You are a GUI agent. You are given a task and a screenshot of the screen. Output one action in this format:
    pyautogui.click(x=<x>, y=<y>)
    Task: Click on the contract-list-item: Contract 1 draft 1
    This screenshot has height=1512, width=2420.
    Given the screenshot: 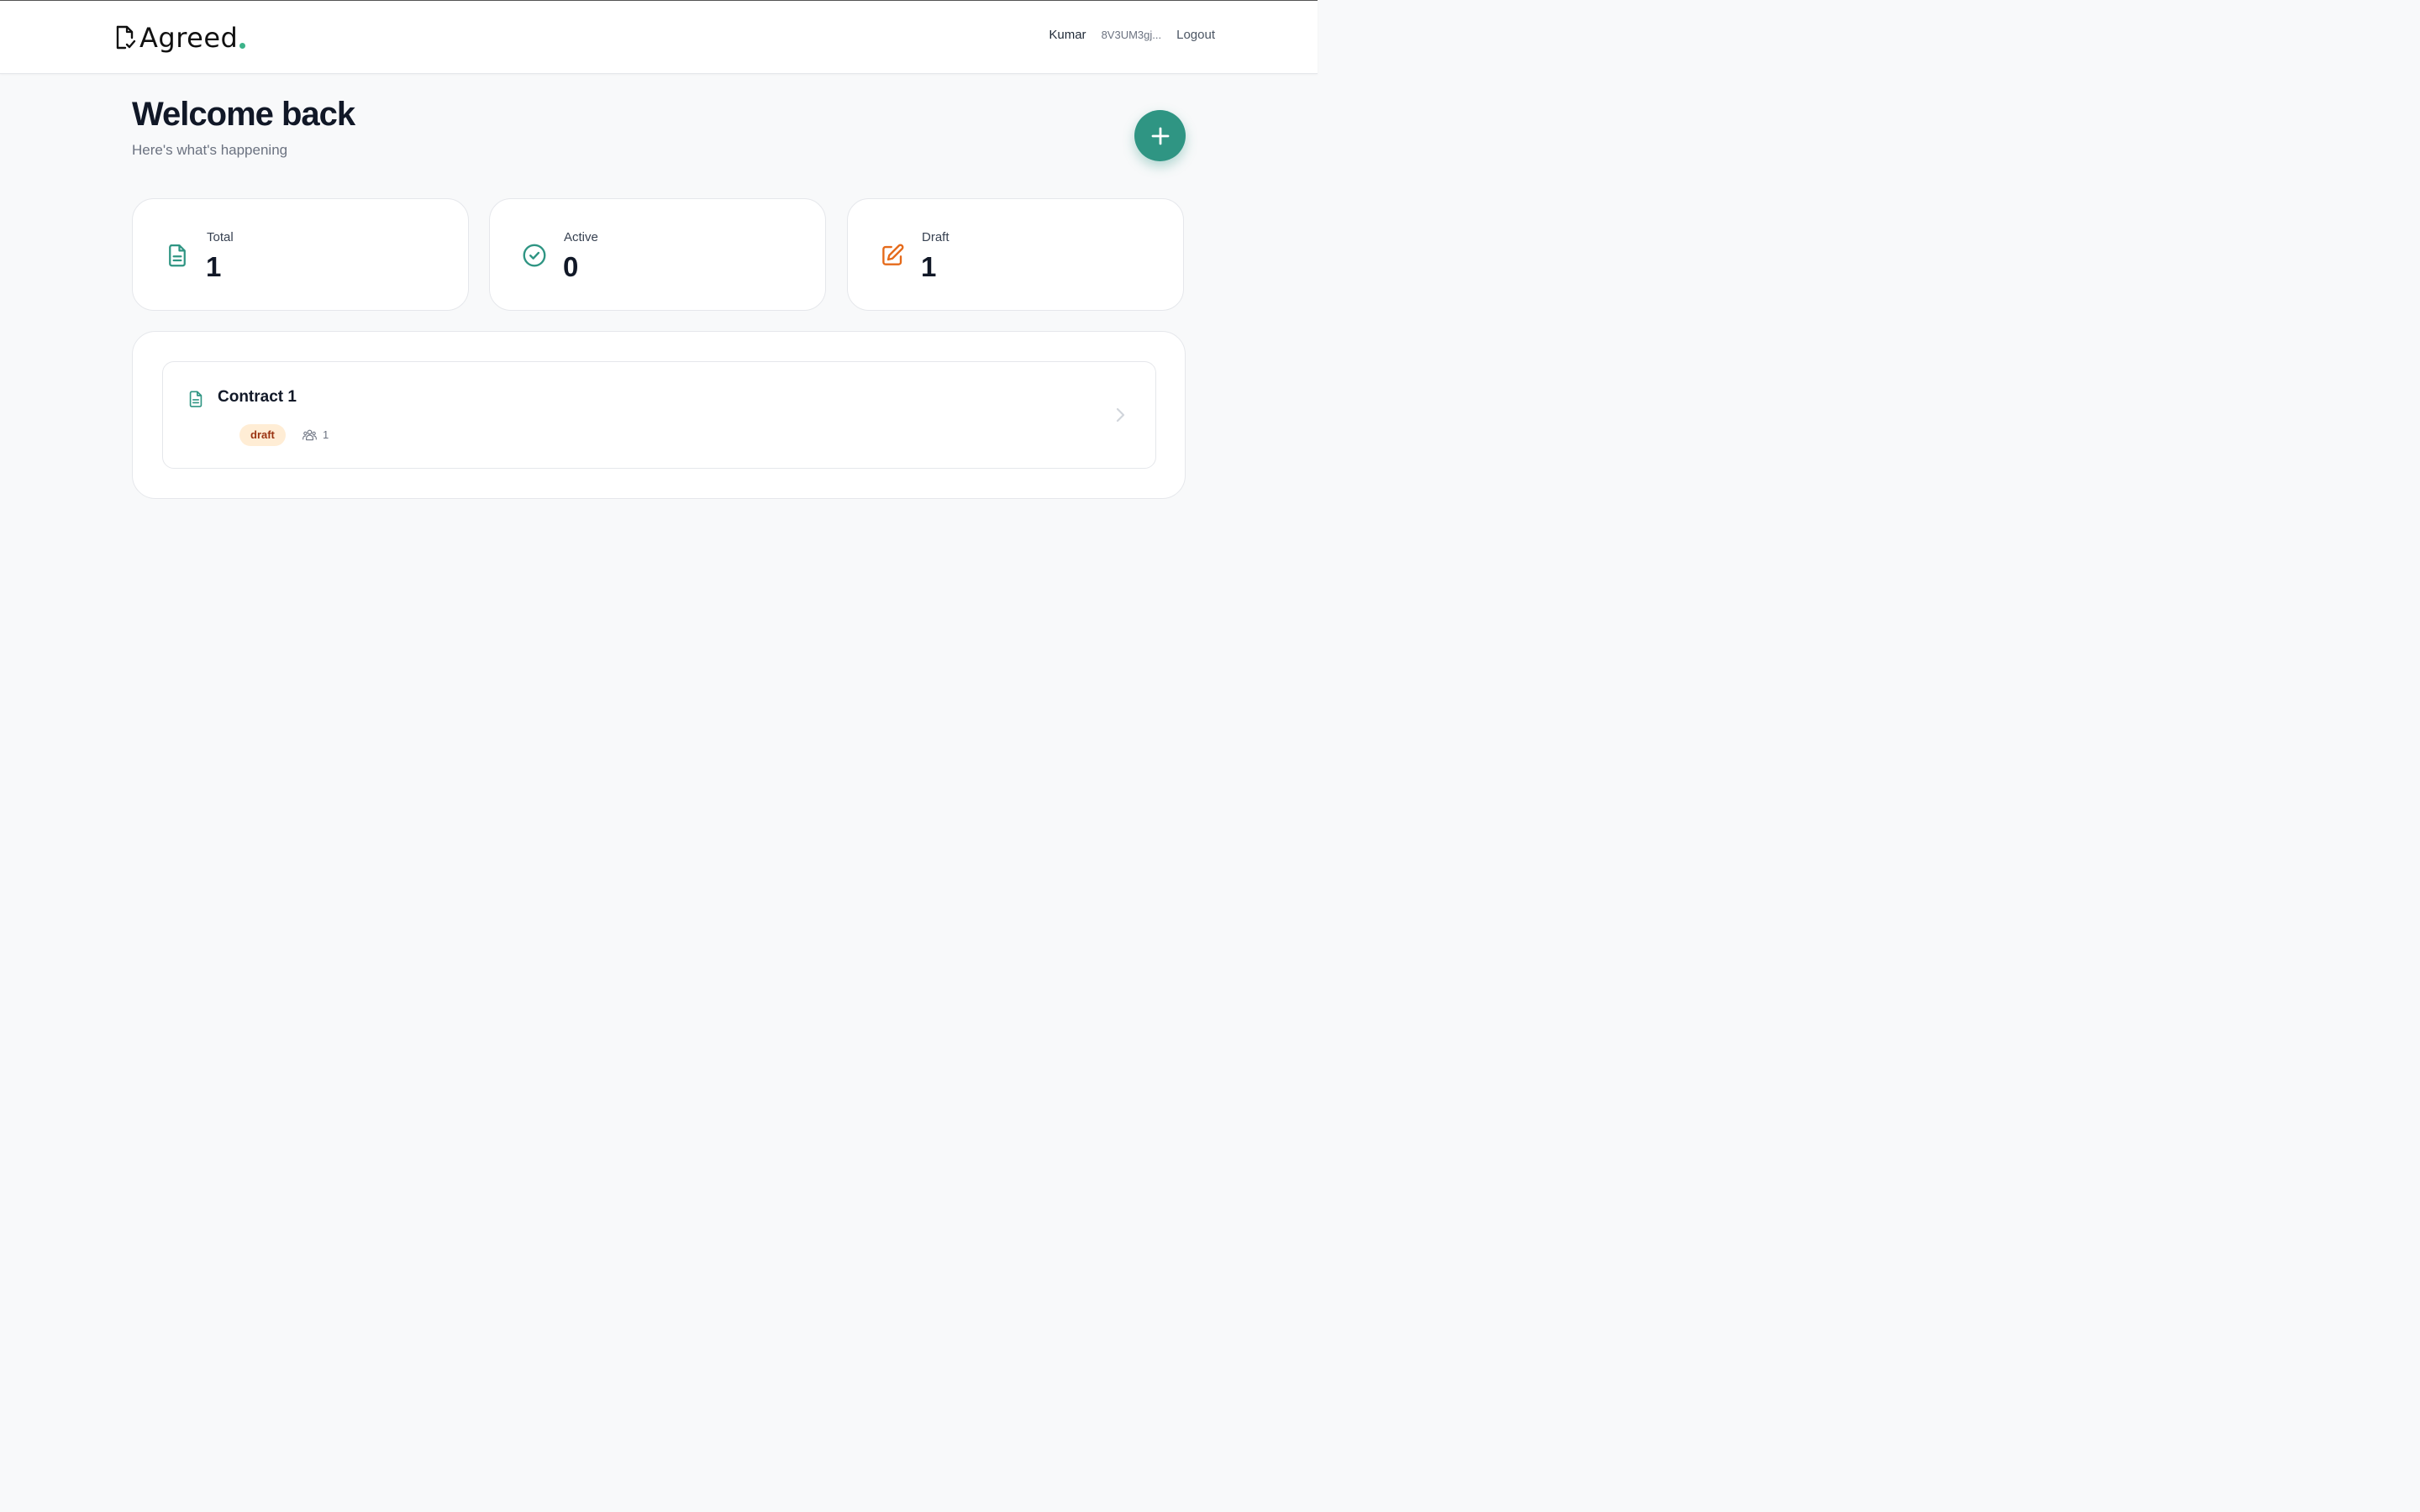 What is the action you would take?
    pyautogui.click(x=659, y=415)
    